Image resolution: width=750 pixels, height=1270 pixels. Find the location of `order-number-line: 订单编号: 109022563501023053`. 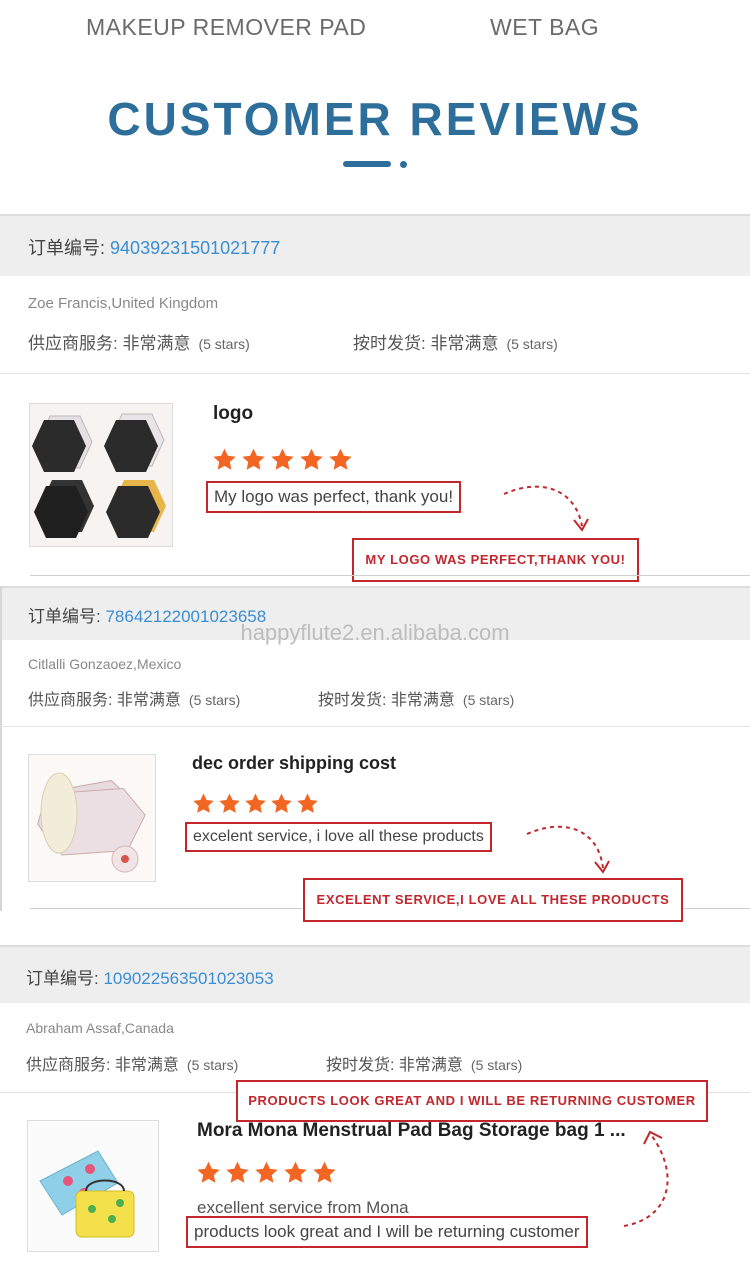

order-number-line: 订单编号: 109022563501023053 is located at coordinates (150, 976).